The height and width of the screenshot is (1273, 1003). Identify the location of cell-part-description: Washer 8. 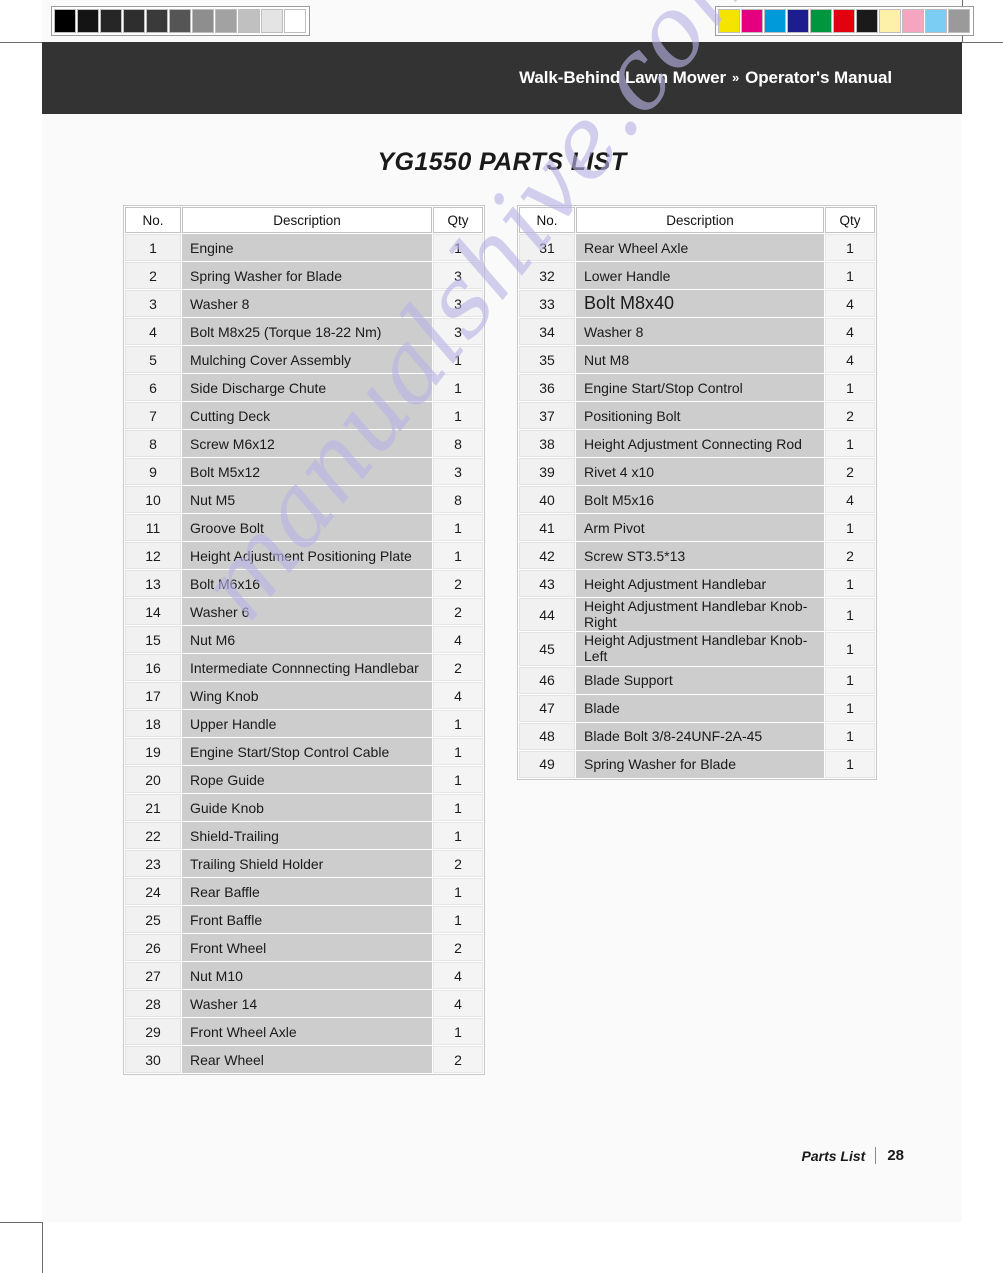
(700, 331).